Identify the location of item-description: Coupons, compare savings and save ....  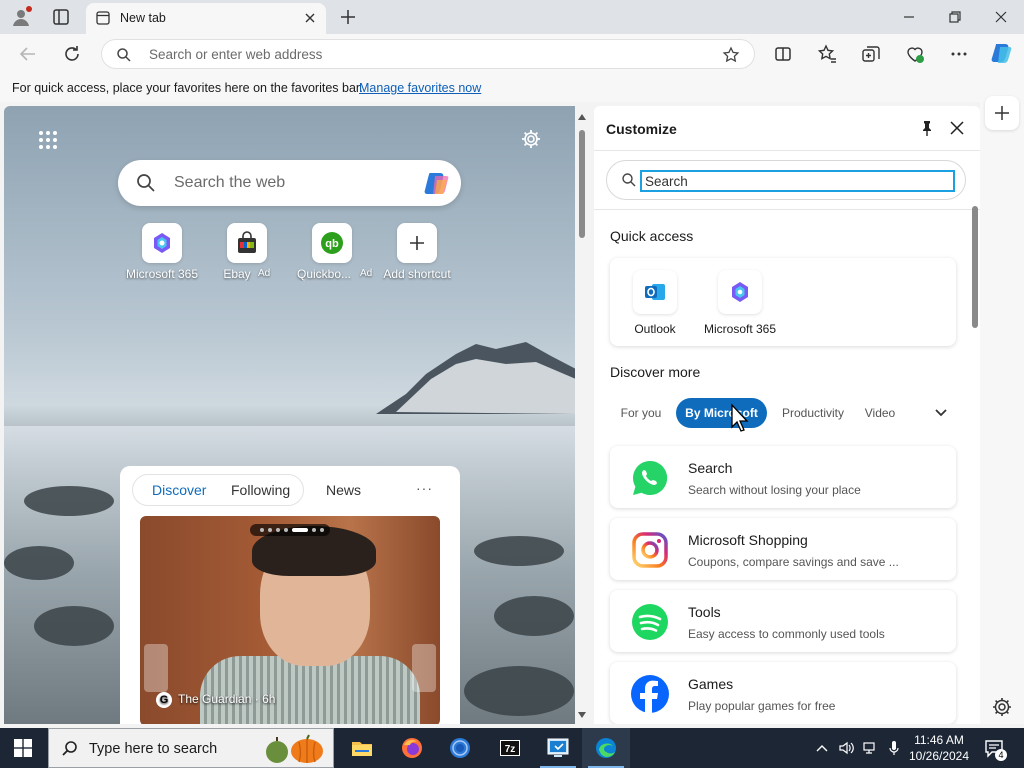
(793, 562).